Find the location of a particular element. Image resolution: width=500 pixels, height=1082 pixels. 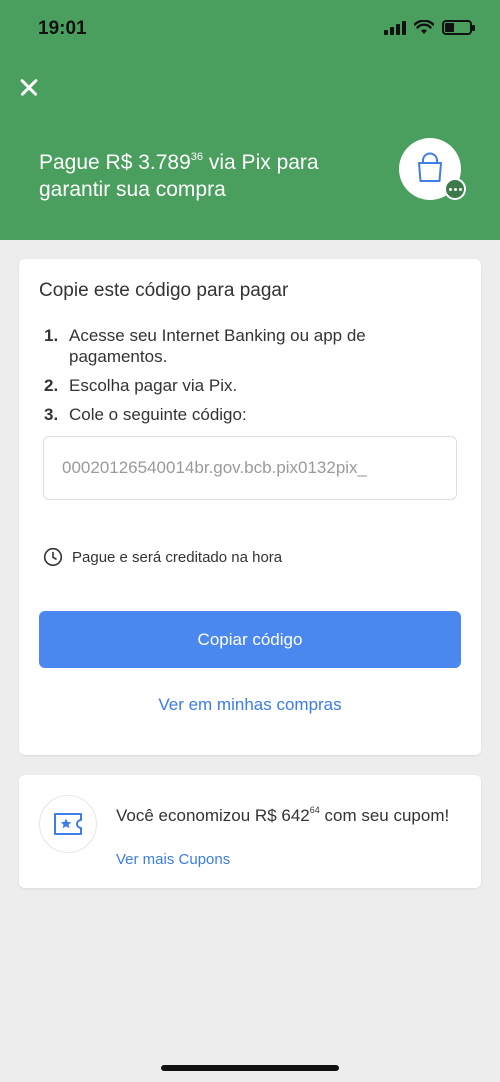

close-button is located at coordinates (29, 87).